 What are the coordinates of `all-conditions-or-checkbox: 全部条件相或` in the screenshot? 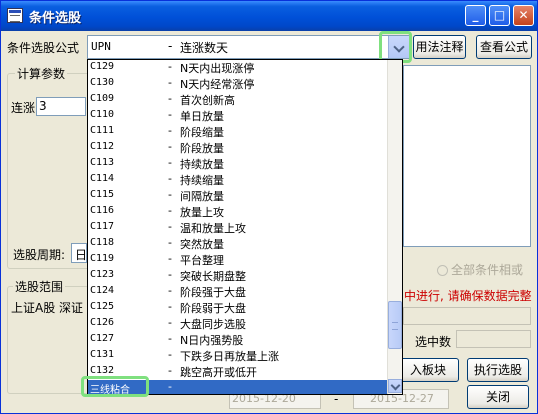 It's located at (480, 269).